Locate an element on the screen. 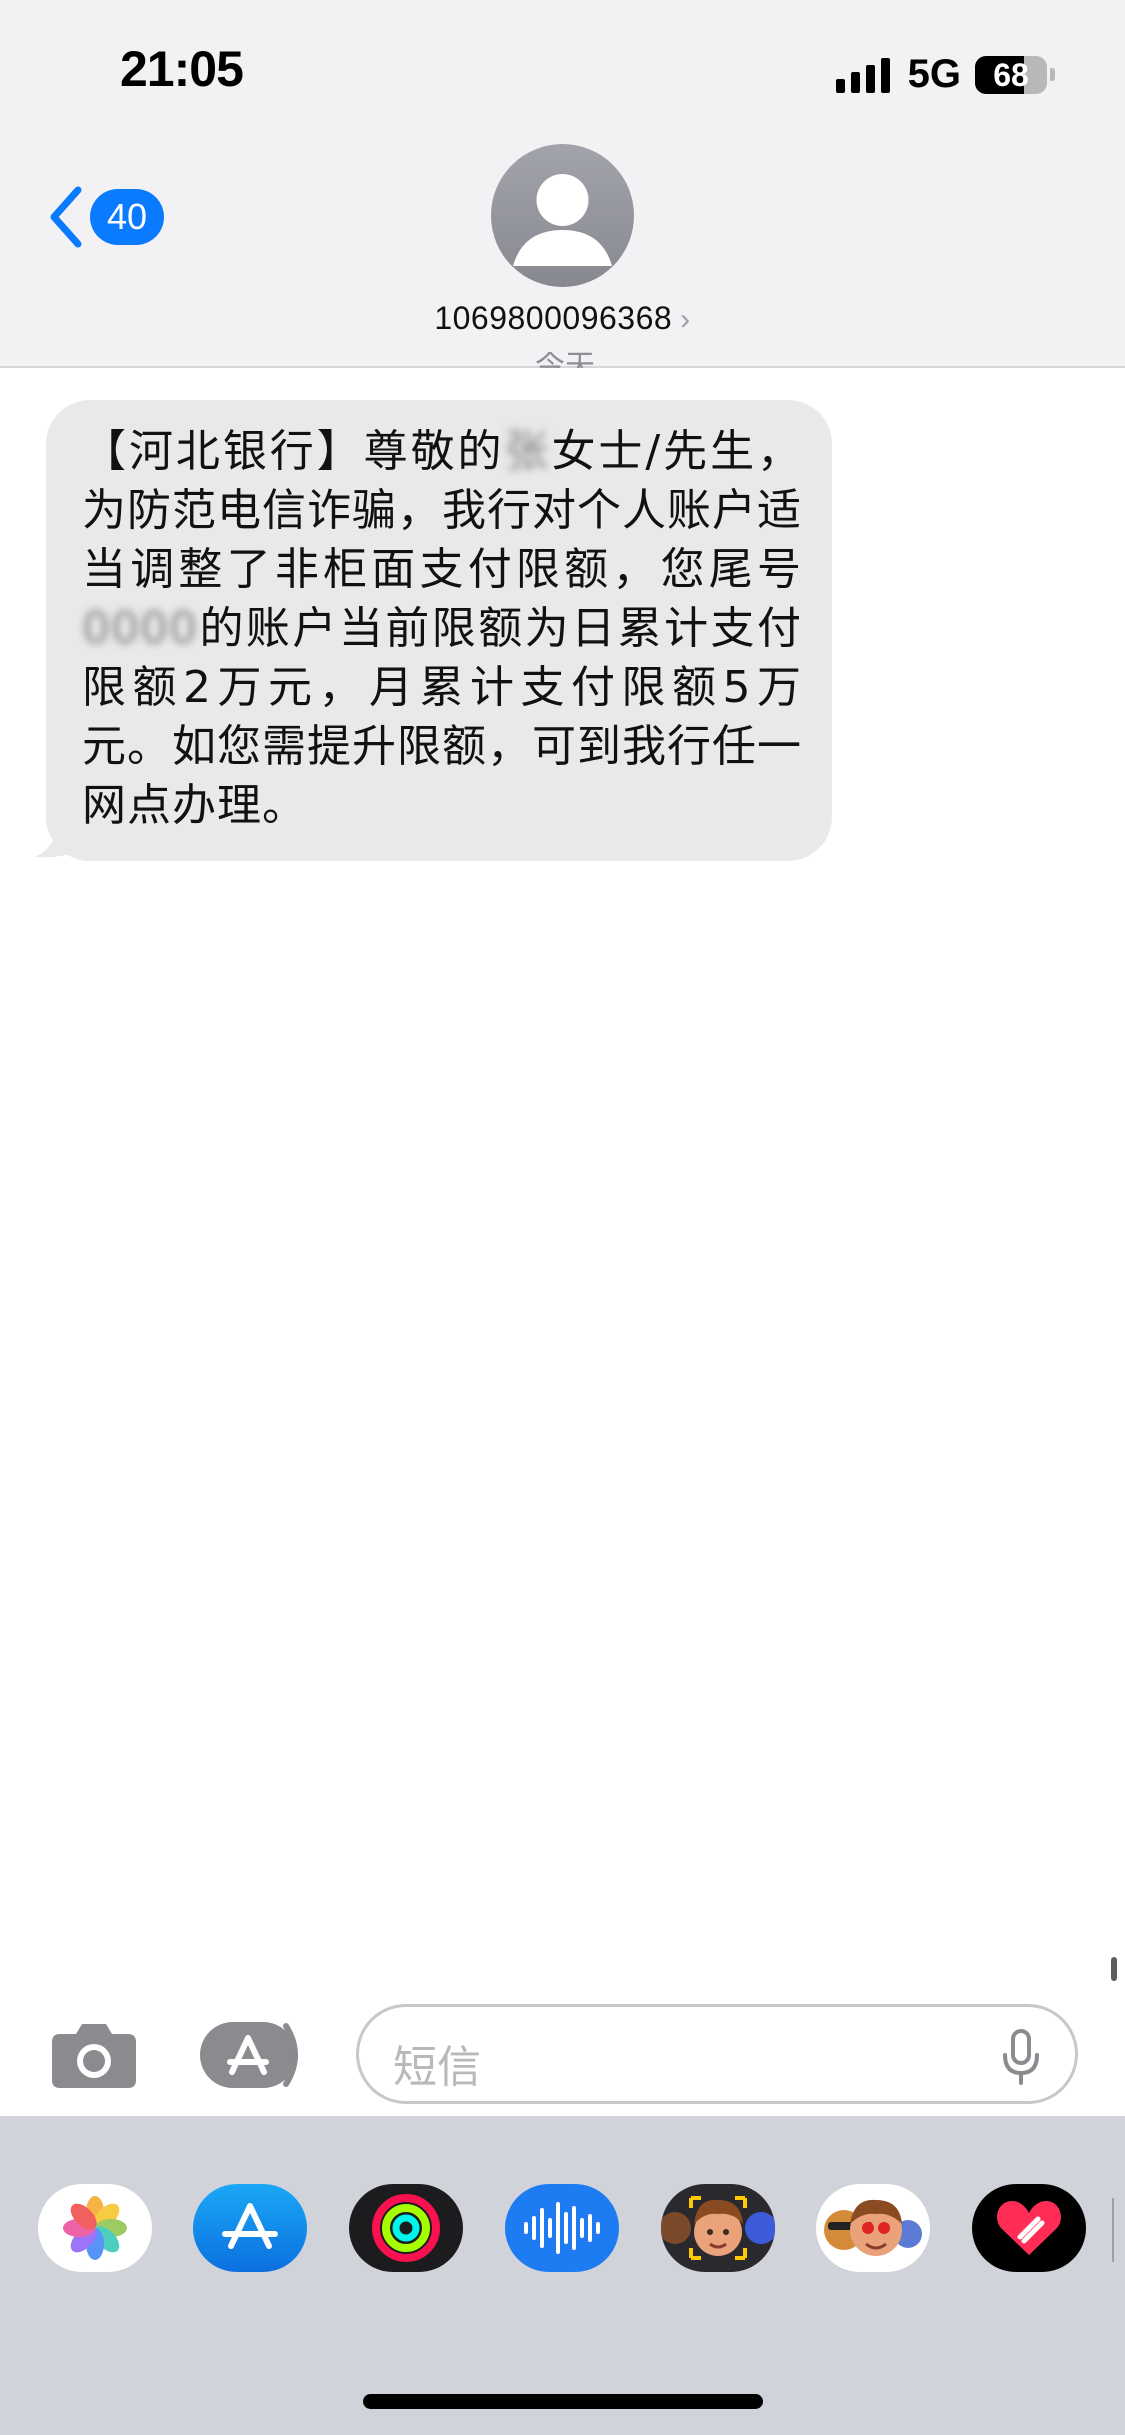 The image size is (1125, 2435). photos-app-icon is located at coordinates (95, 2228).